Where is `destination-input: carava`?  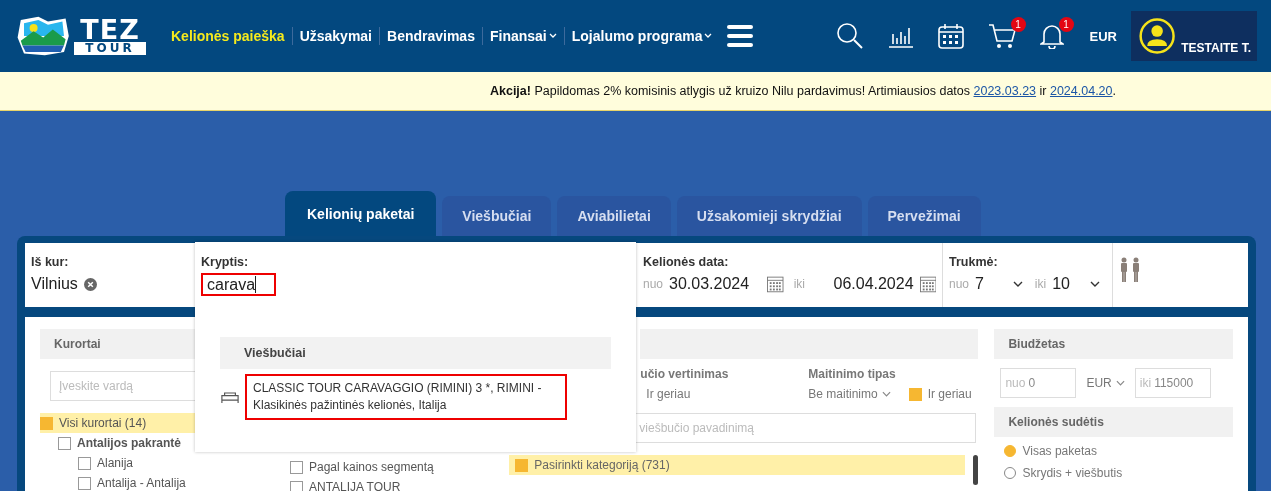
destination-input: carava is located at coordinates (238, 284).